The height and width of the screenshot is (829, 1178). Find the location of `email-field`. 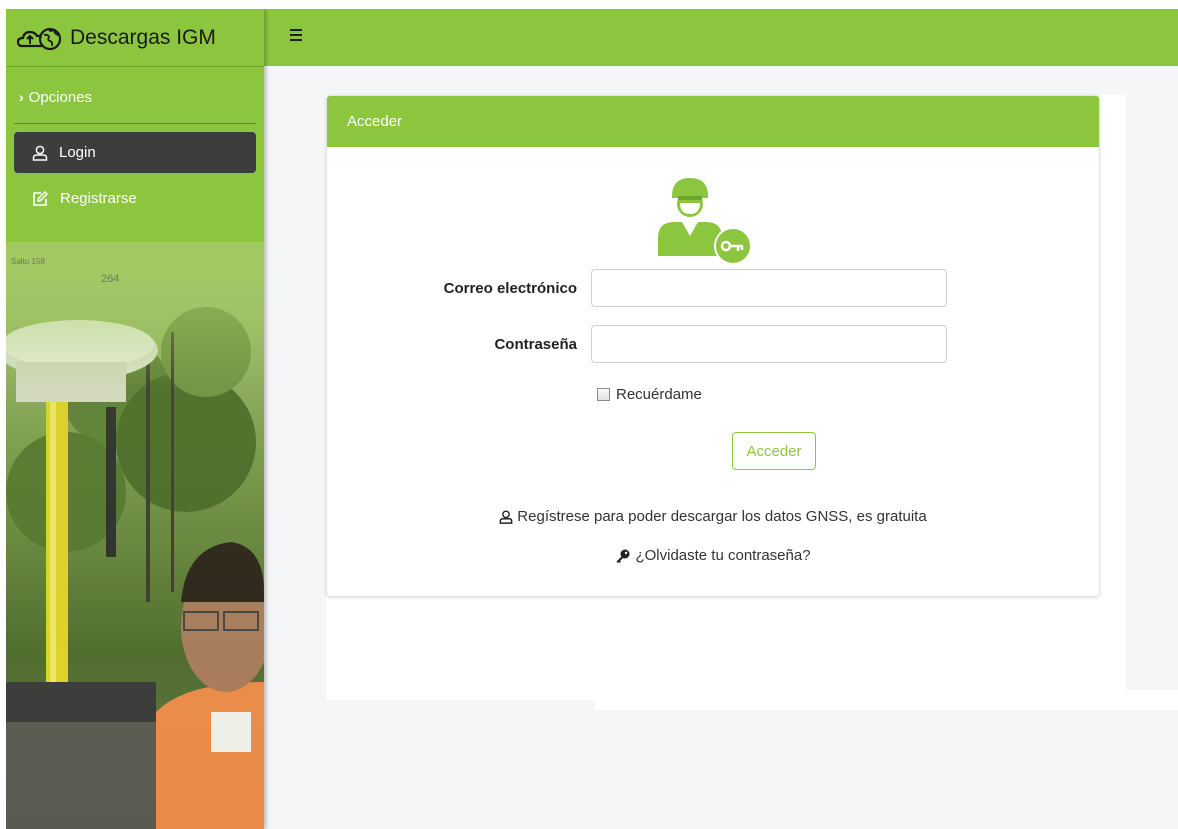

email-field is located at coordinates (769, 288).